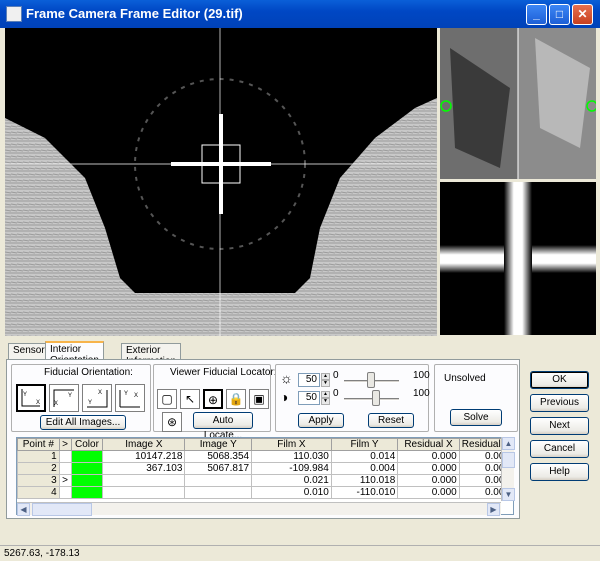  What do you see at coordinates (65, 480) in the screenshot?
I see `row-marker: >` at bounding box center [65, 480].